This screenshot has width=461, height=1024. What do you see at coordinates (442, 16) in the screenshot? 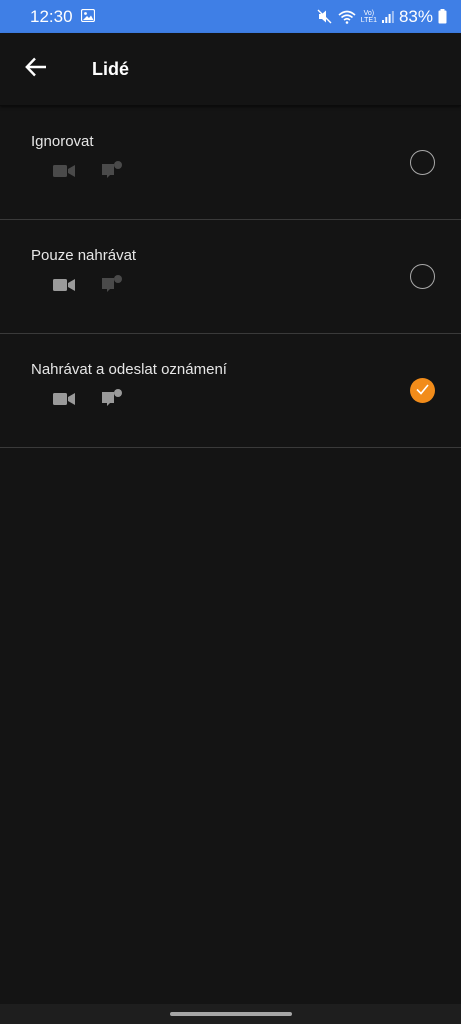
I see `battery-icon` at bounding box center [442, 16].